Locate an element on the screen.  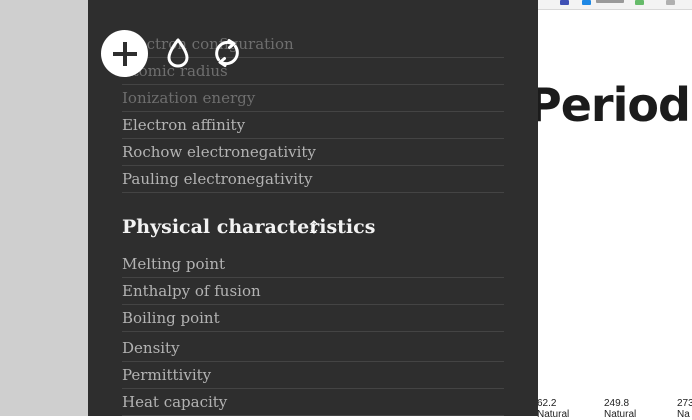
list-item-permittivity: Permittivity is located at coordinates (313, 375).